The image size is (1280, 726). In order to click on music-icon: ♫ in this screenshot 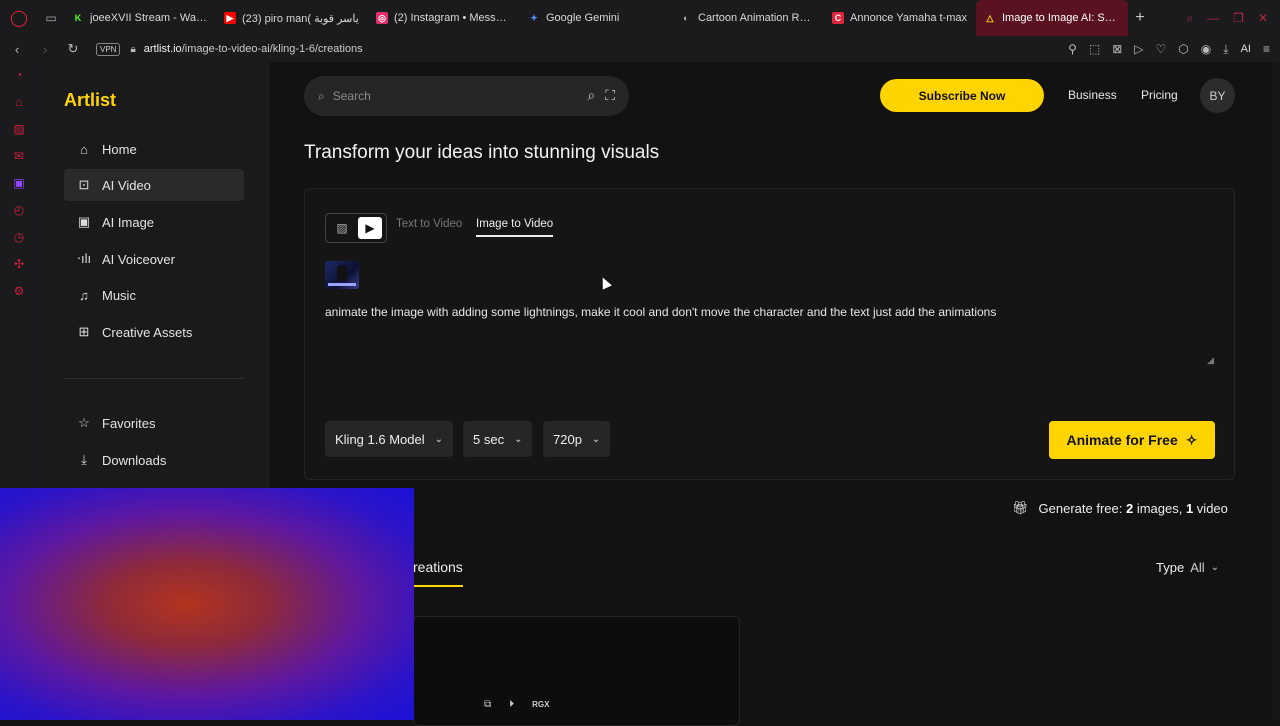, I will do `click(84, 295)`.